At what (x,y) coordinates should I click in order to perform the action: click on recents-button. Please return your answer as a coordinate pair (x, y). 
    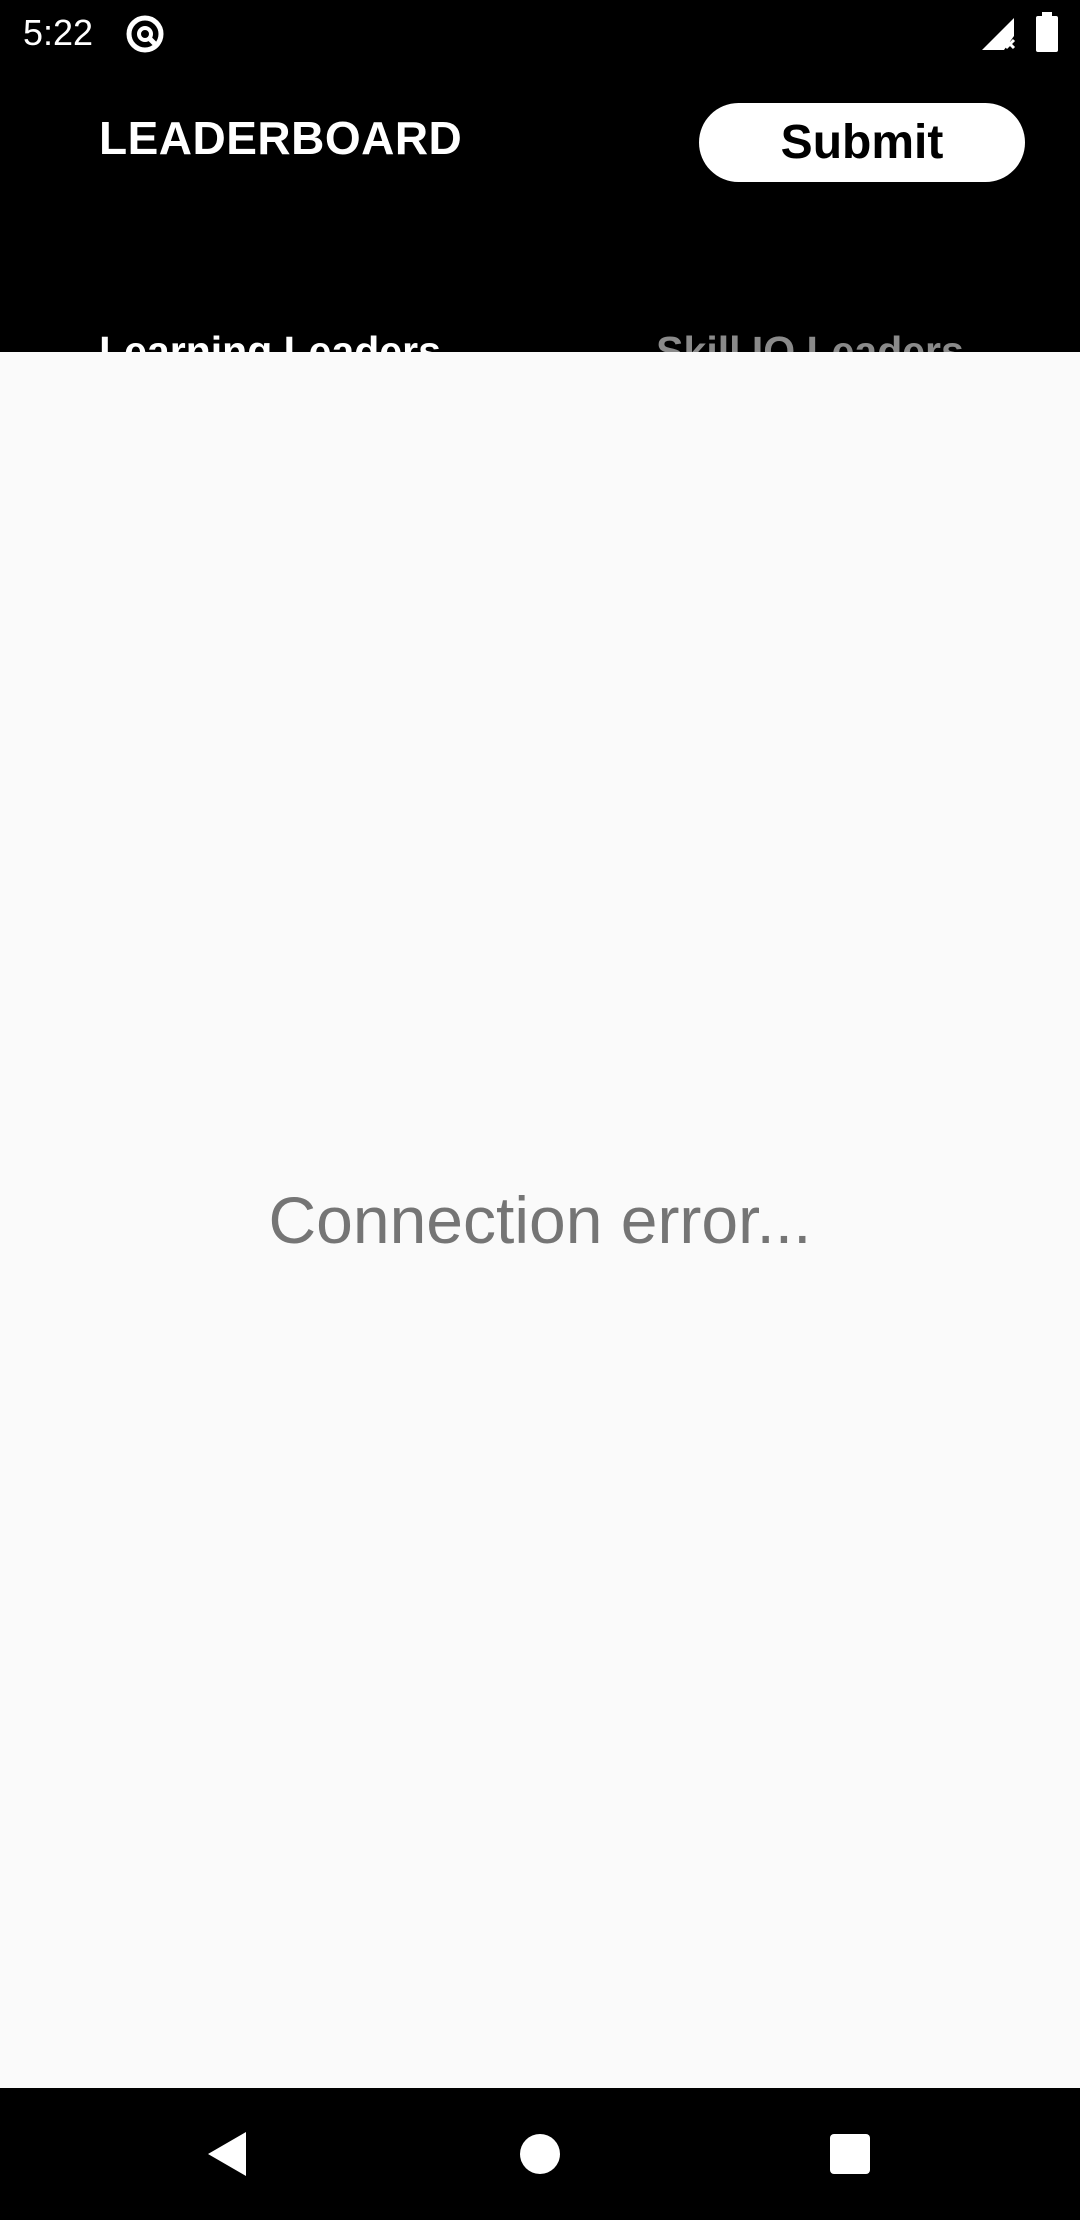
    Looking at the image, I should click on (850, 2154).